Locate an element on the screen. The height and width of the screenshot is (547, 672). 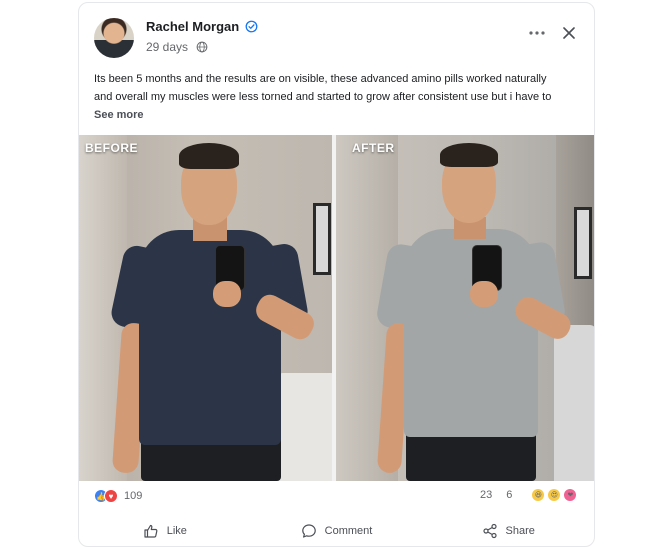
share-label: Share is located at coordinates (520, 531).